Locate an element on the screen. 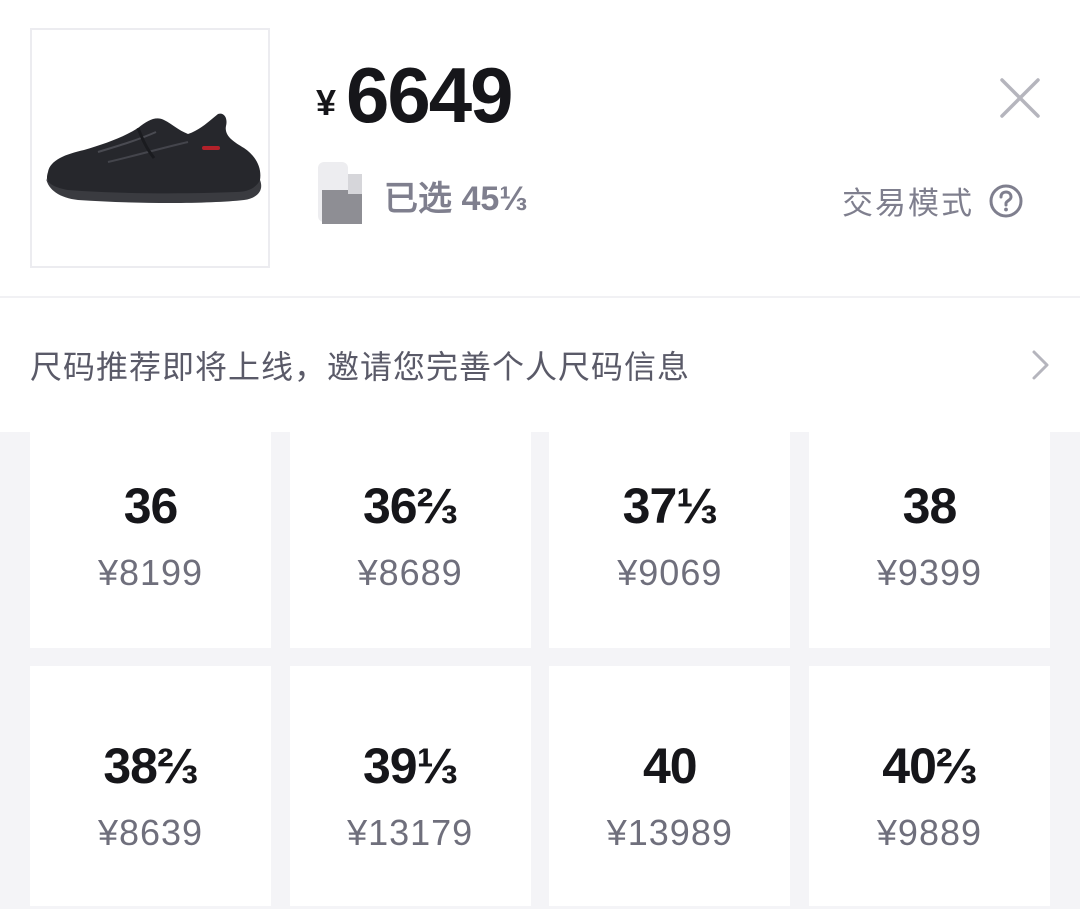 This screenshot has height=909, width=1080. size-value: 40⅔ is located at coordinates (929, 766).